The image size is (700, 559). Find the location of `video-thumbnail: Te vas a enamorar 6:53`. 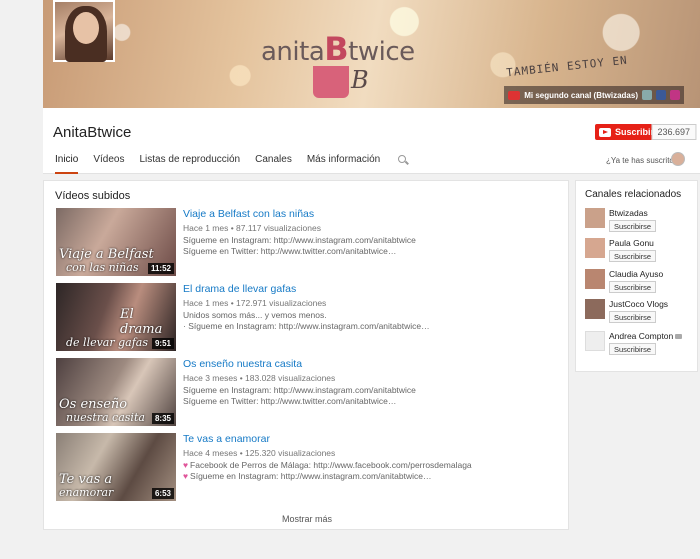

video-thumbnail: Te vas a enamorar 6:53 is located at coordinates (116, 467).